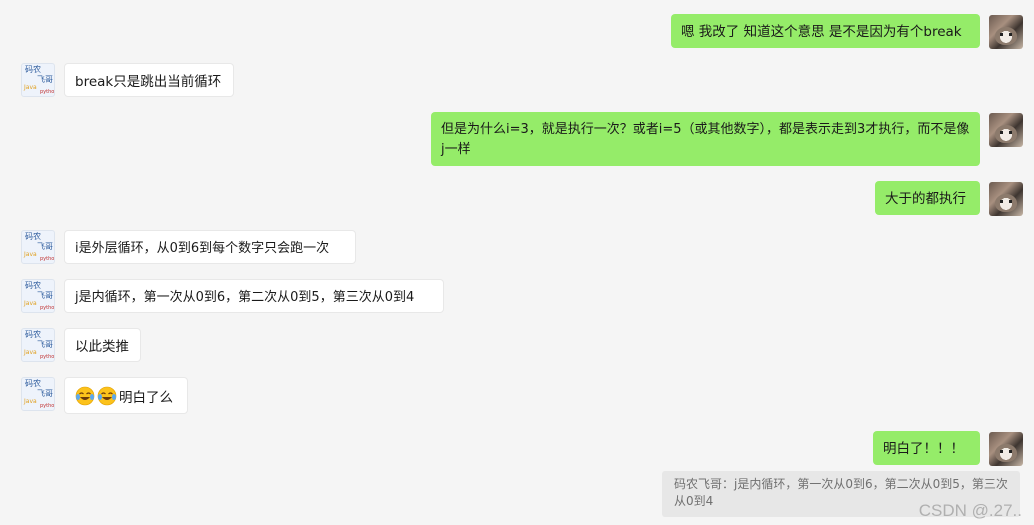 This screenshot has height=525, width=1034. Describe the element at coordinates (927, 198) in the screenshot. I see `message-bubble-self: 大于的都执行` at that location.